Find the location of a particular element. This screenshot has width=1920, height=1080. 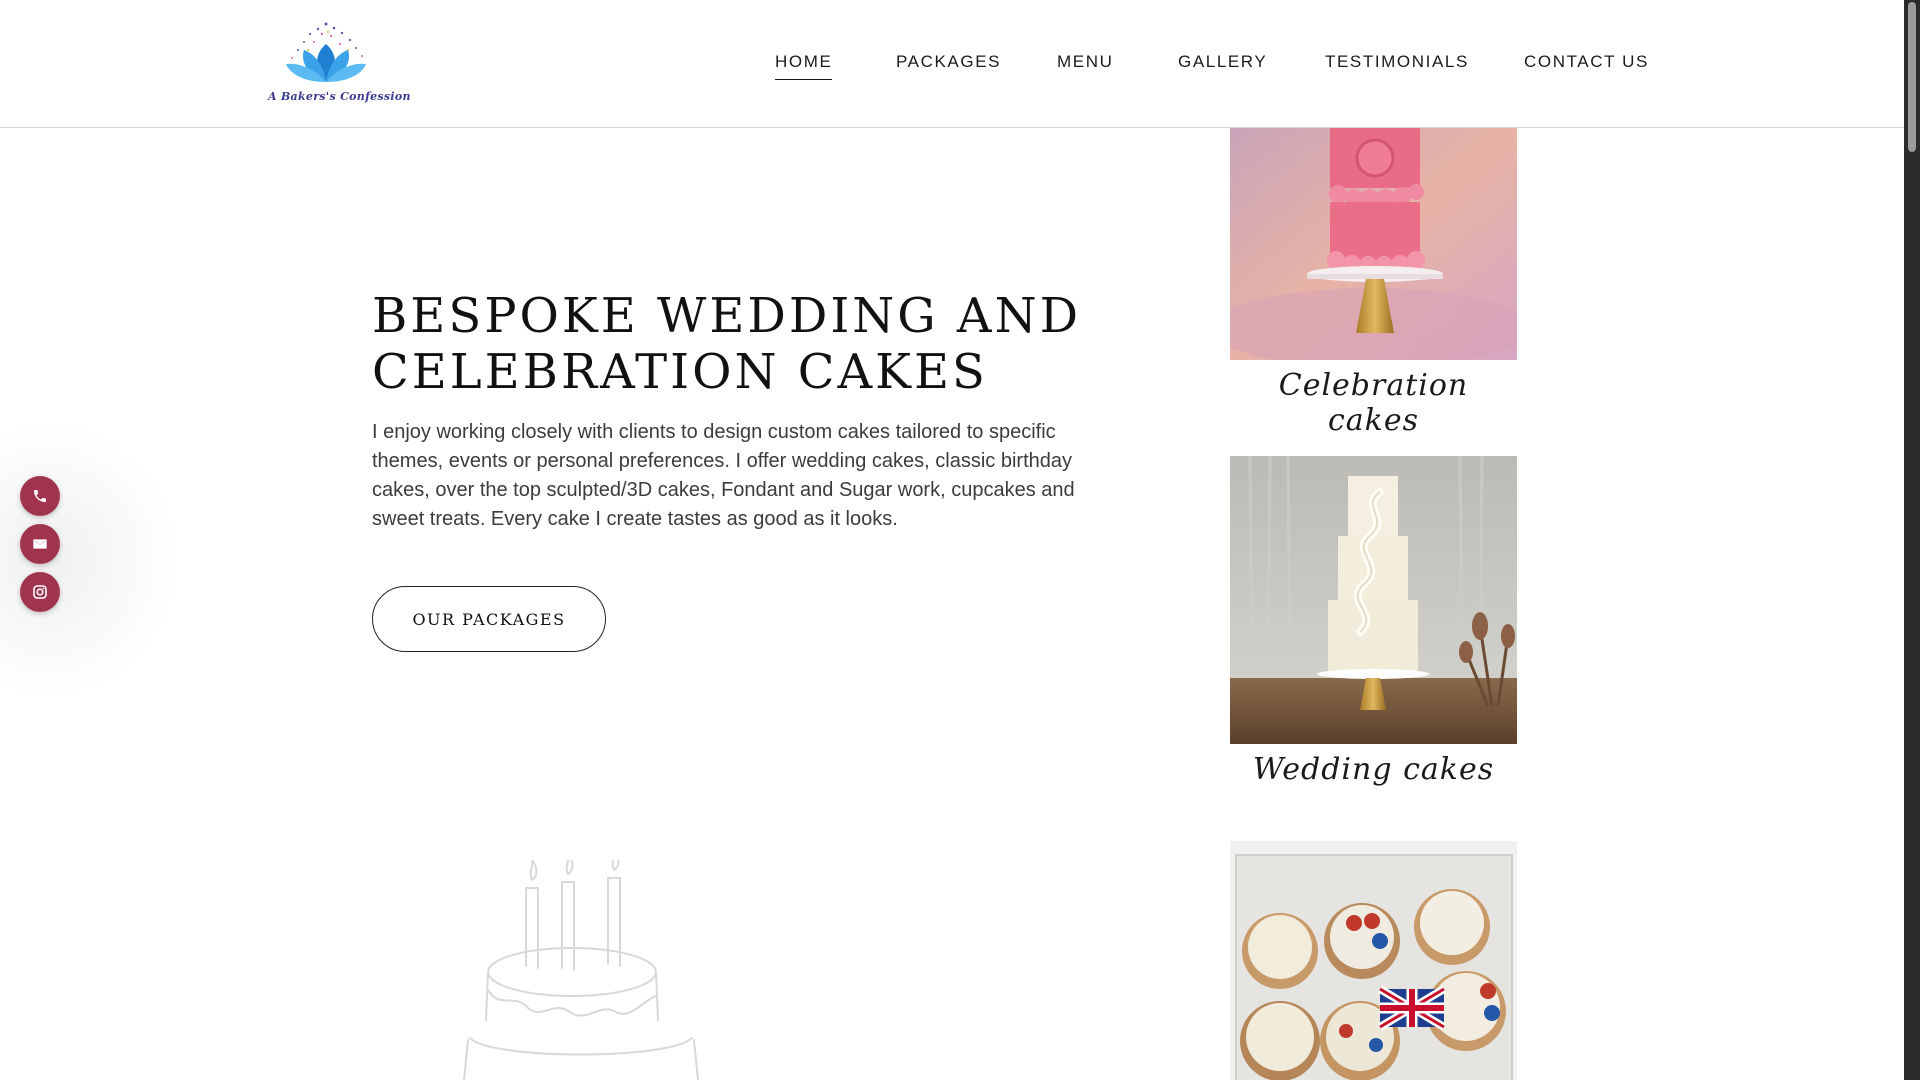

cupcakes-image is located at coordinates (1373, 960).